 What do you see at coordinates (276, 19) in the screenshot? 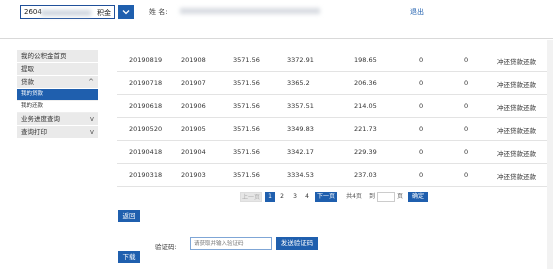
I see `top-bar: 2604 积金 姓 名: 退出` at bounding box center [276, 19].